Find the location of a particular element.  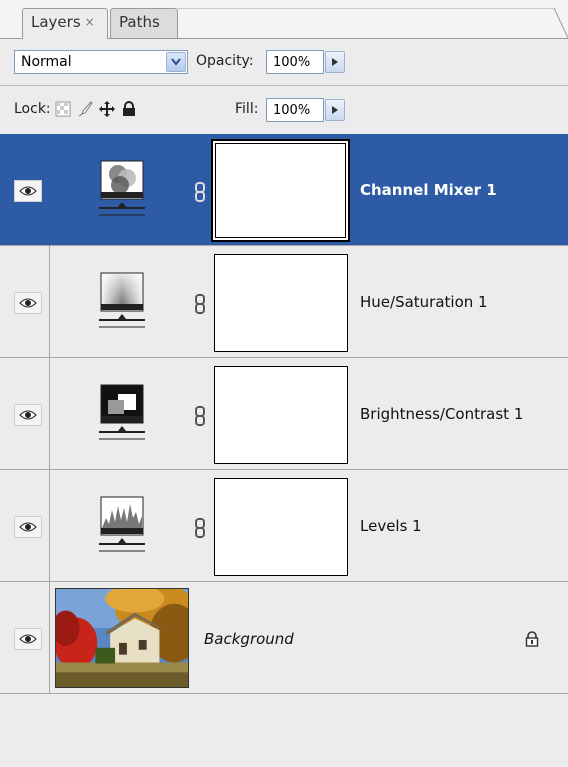

lock-label: Lock: is located at coordinates (32, 109).